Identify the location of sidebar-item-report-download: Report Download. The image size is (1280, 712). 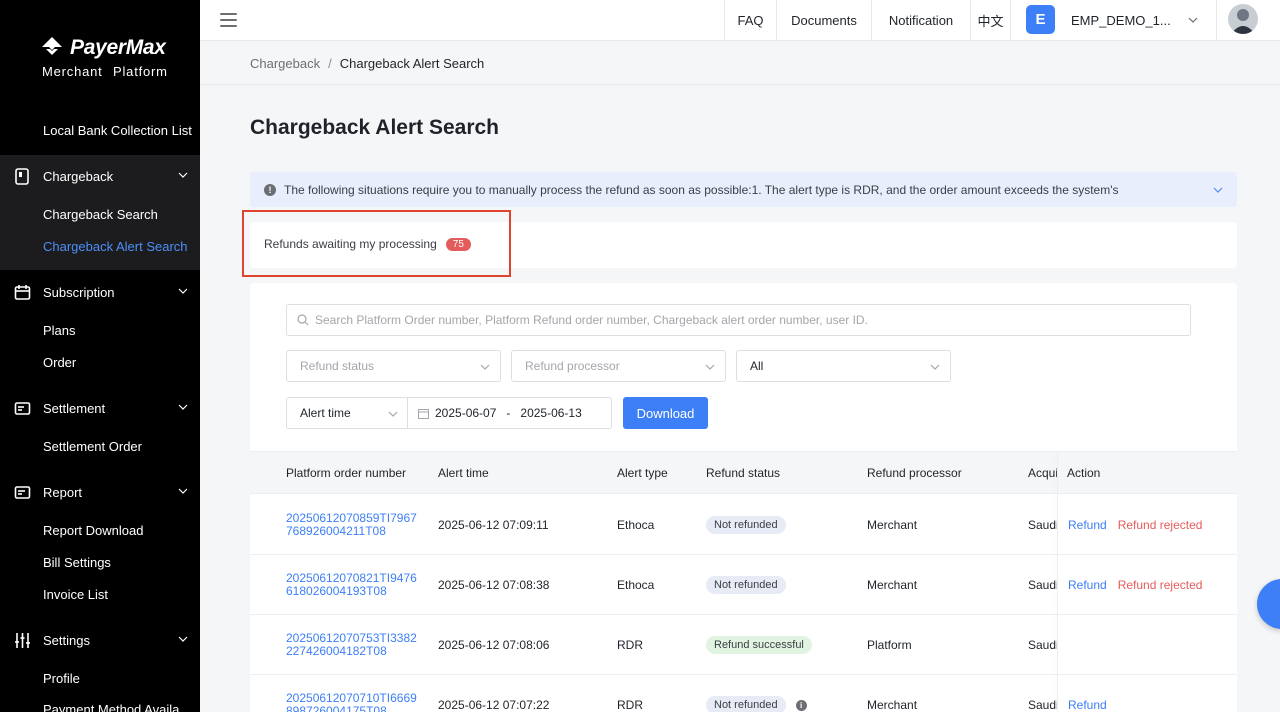
(100, 530).